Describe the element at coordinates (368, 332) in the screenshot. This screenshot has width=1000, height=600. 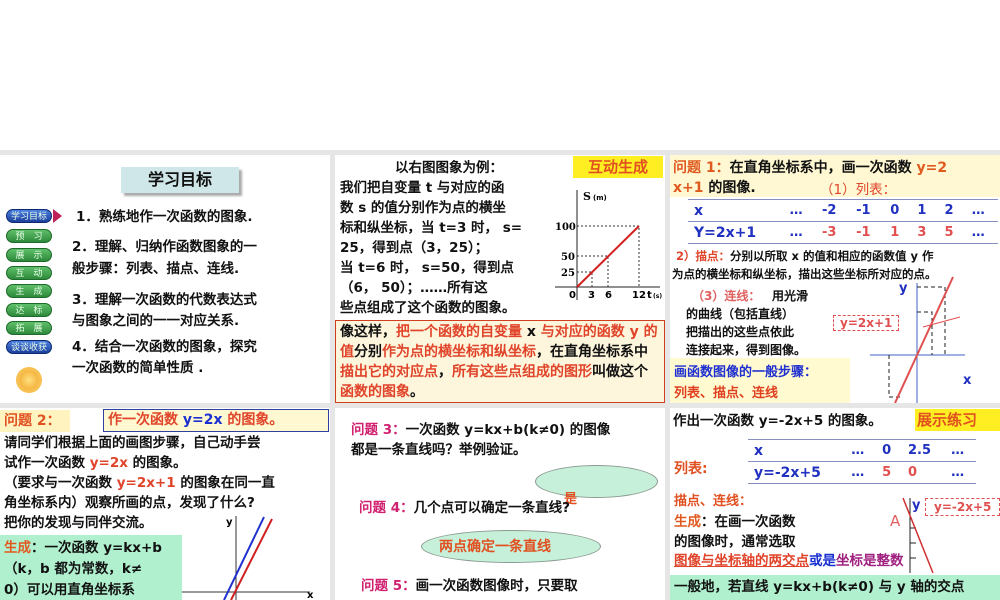
I see `def-text: 像这样，` at that location.